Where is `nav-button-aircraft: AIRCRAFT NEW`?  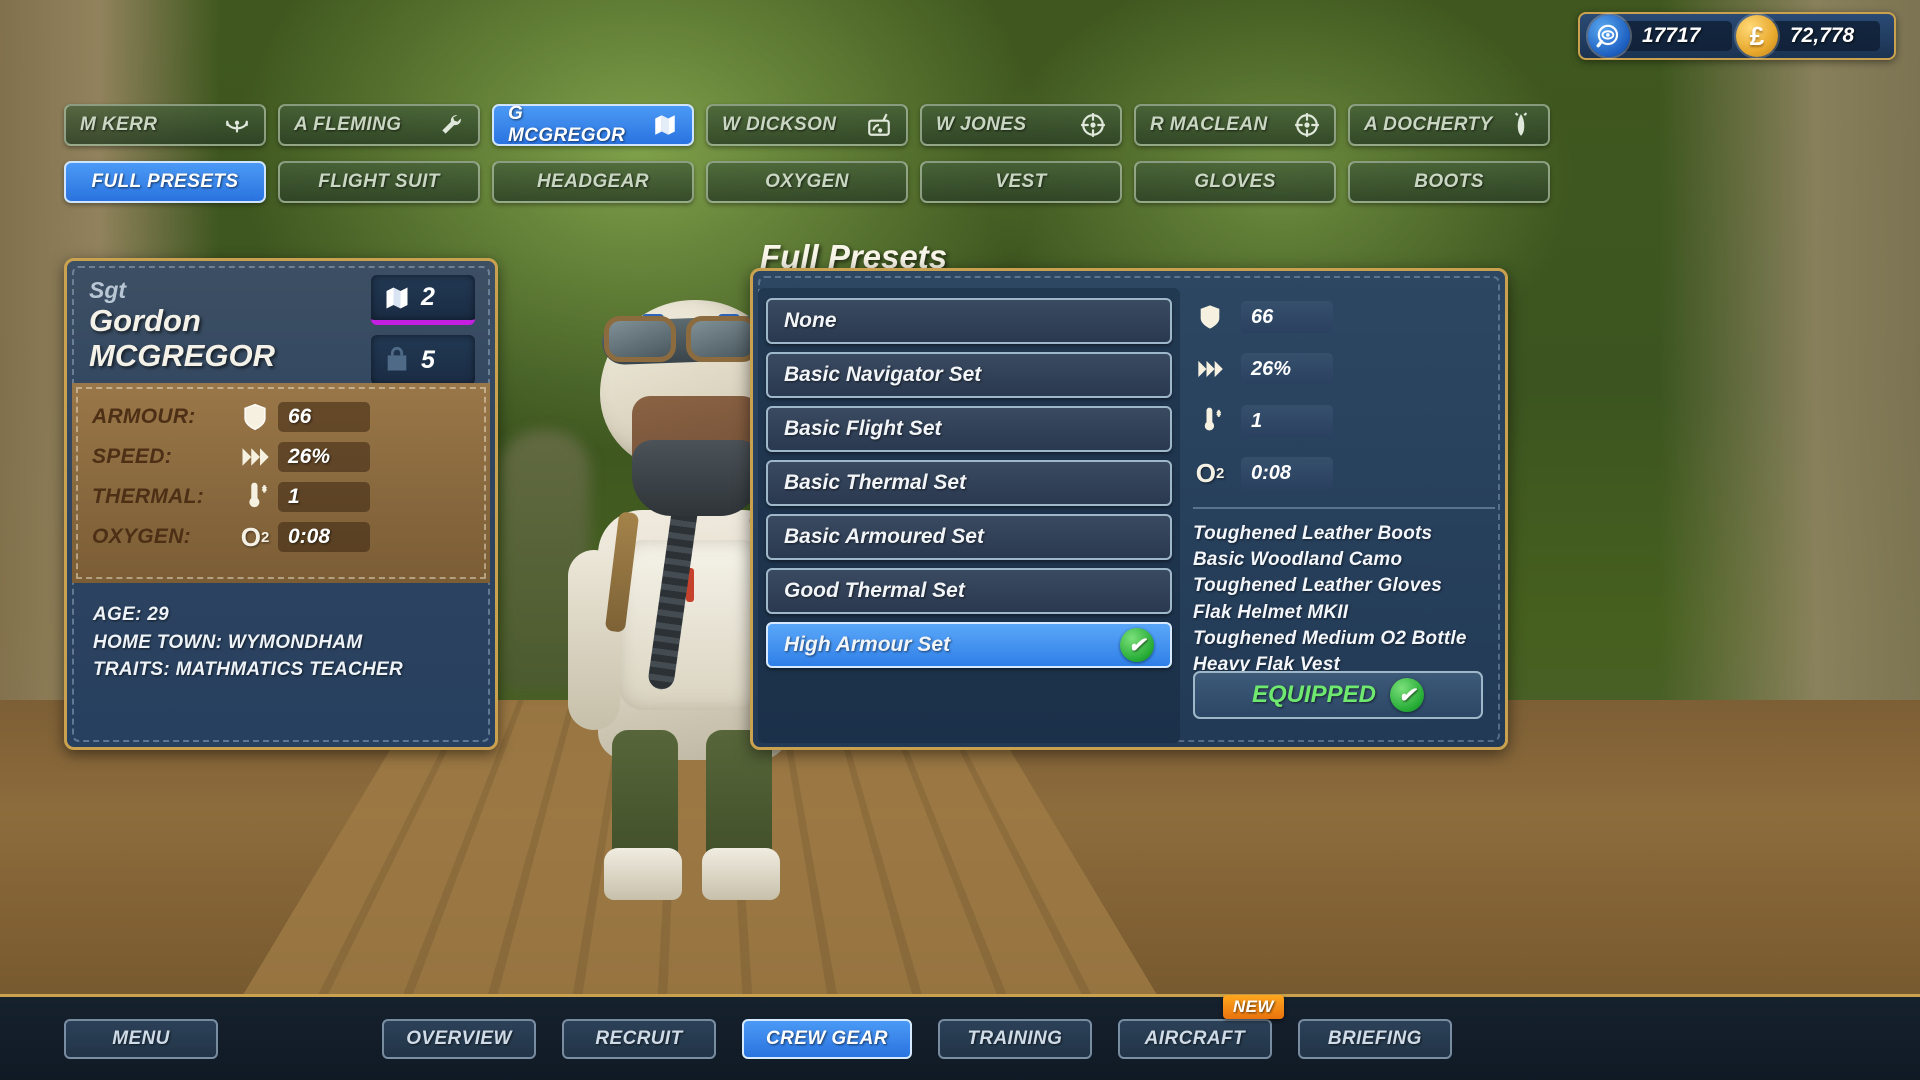
nav-button-aircraft: AIRCRAFT NEW is located at coordinates (1200, 1026).